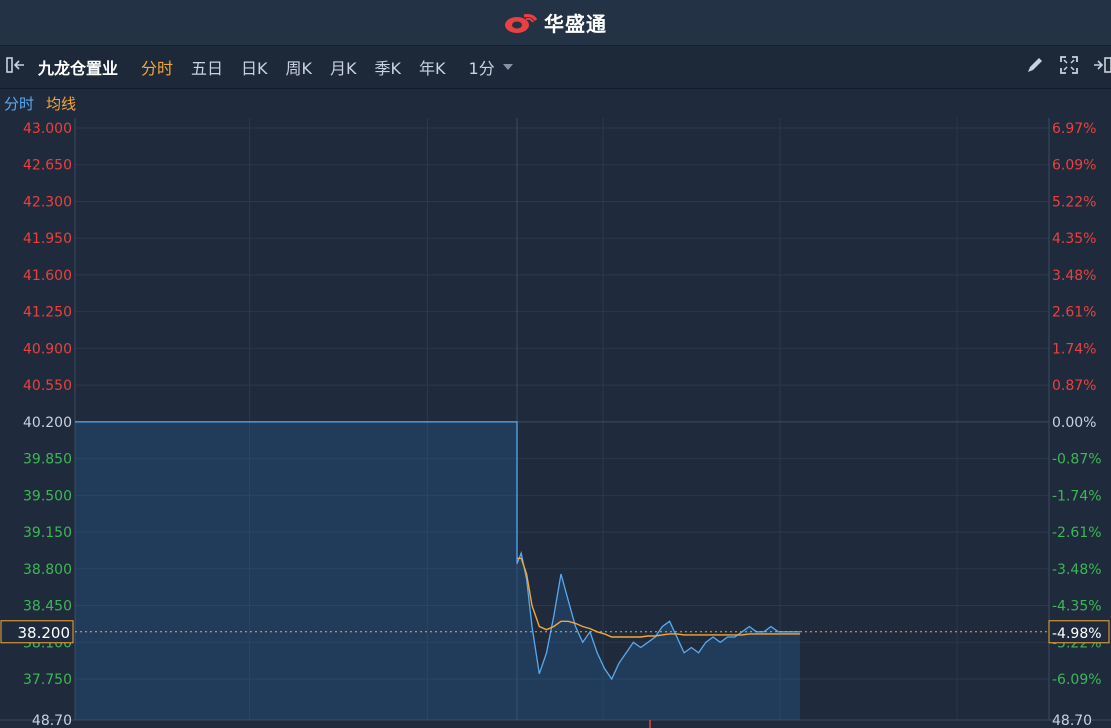 This screenshot has height=728, width=1111. I want to click on tab-daily-k: 日K, so click(254, 67).